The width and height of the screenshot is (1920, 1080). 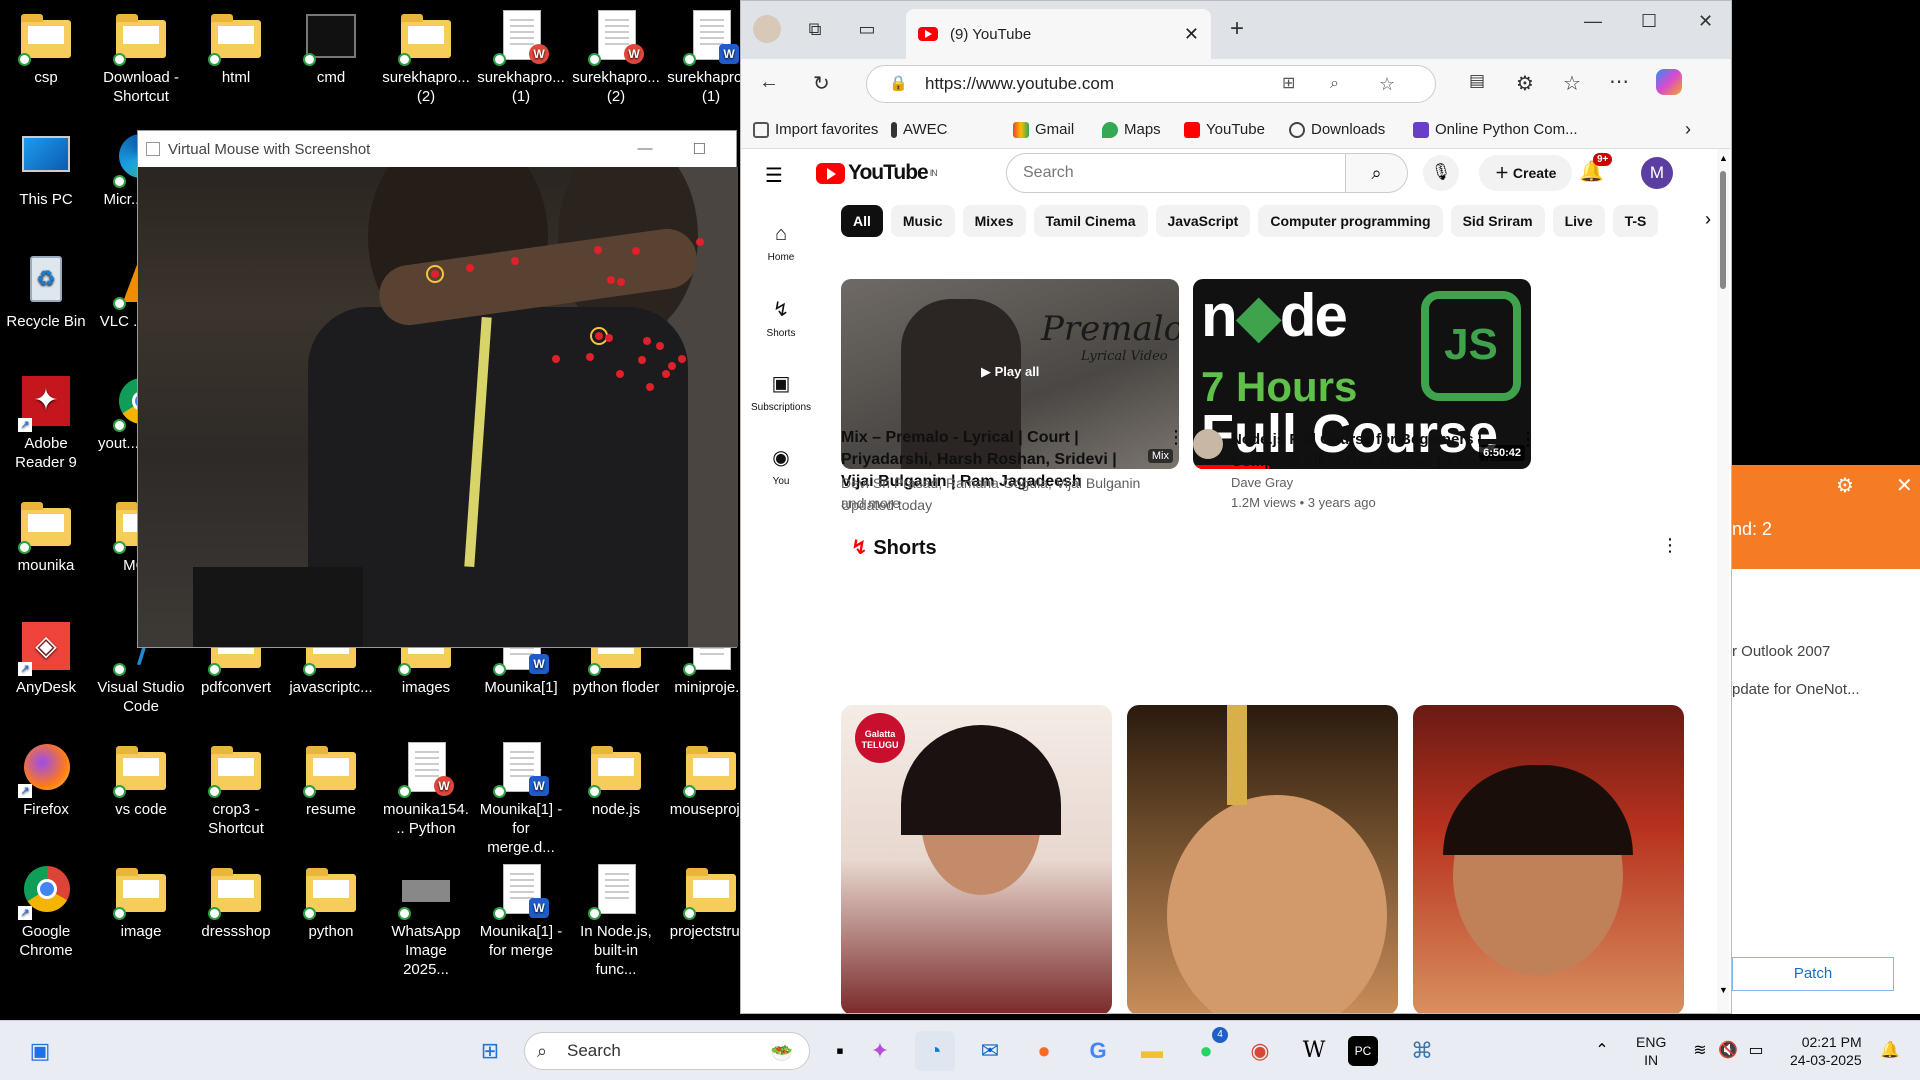 I want to click on fav-downloads: Downloads, so click(x=1337, y=129).